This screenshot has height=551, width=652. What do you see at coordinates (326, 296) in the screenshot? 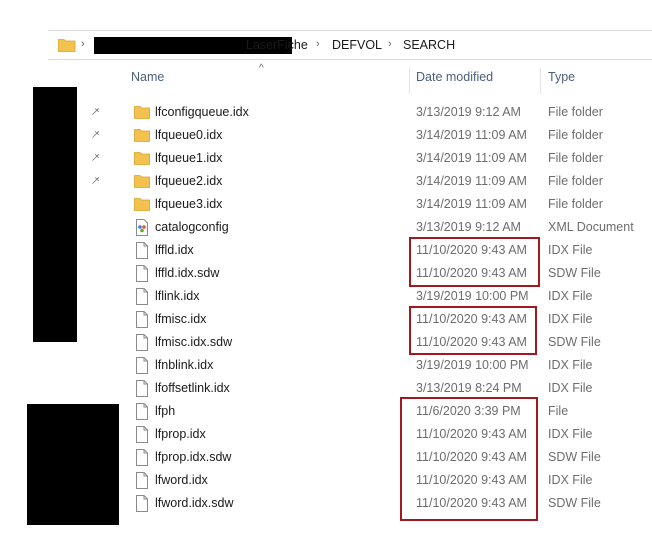
I see `file-row: lflink.idx 3/19/2019 10:00 PM IDX File` at bounding box center [326, 296].